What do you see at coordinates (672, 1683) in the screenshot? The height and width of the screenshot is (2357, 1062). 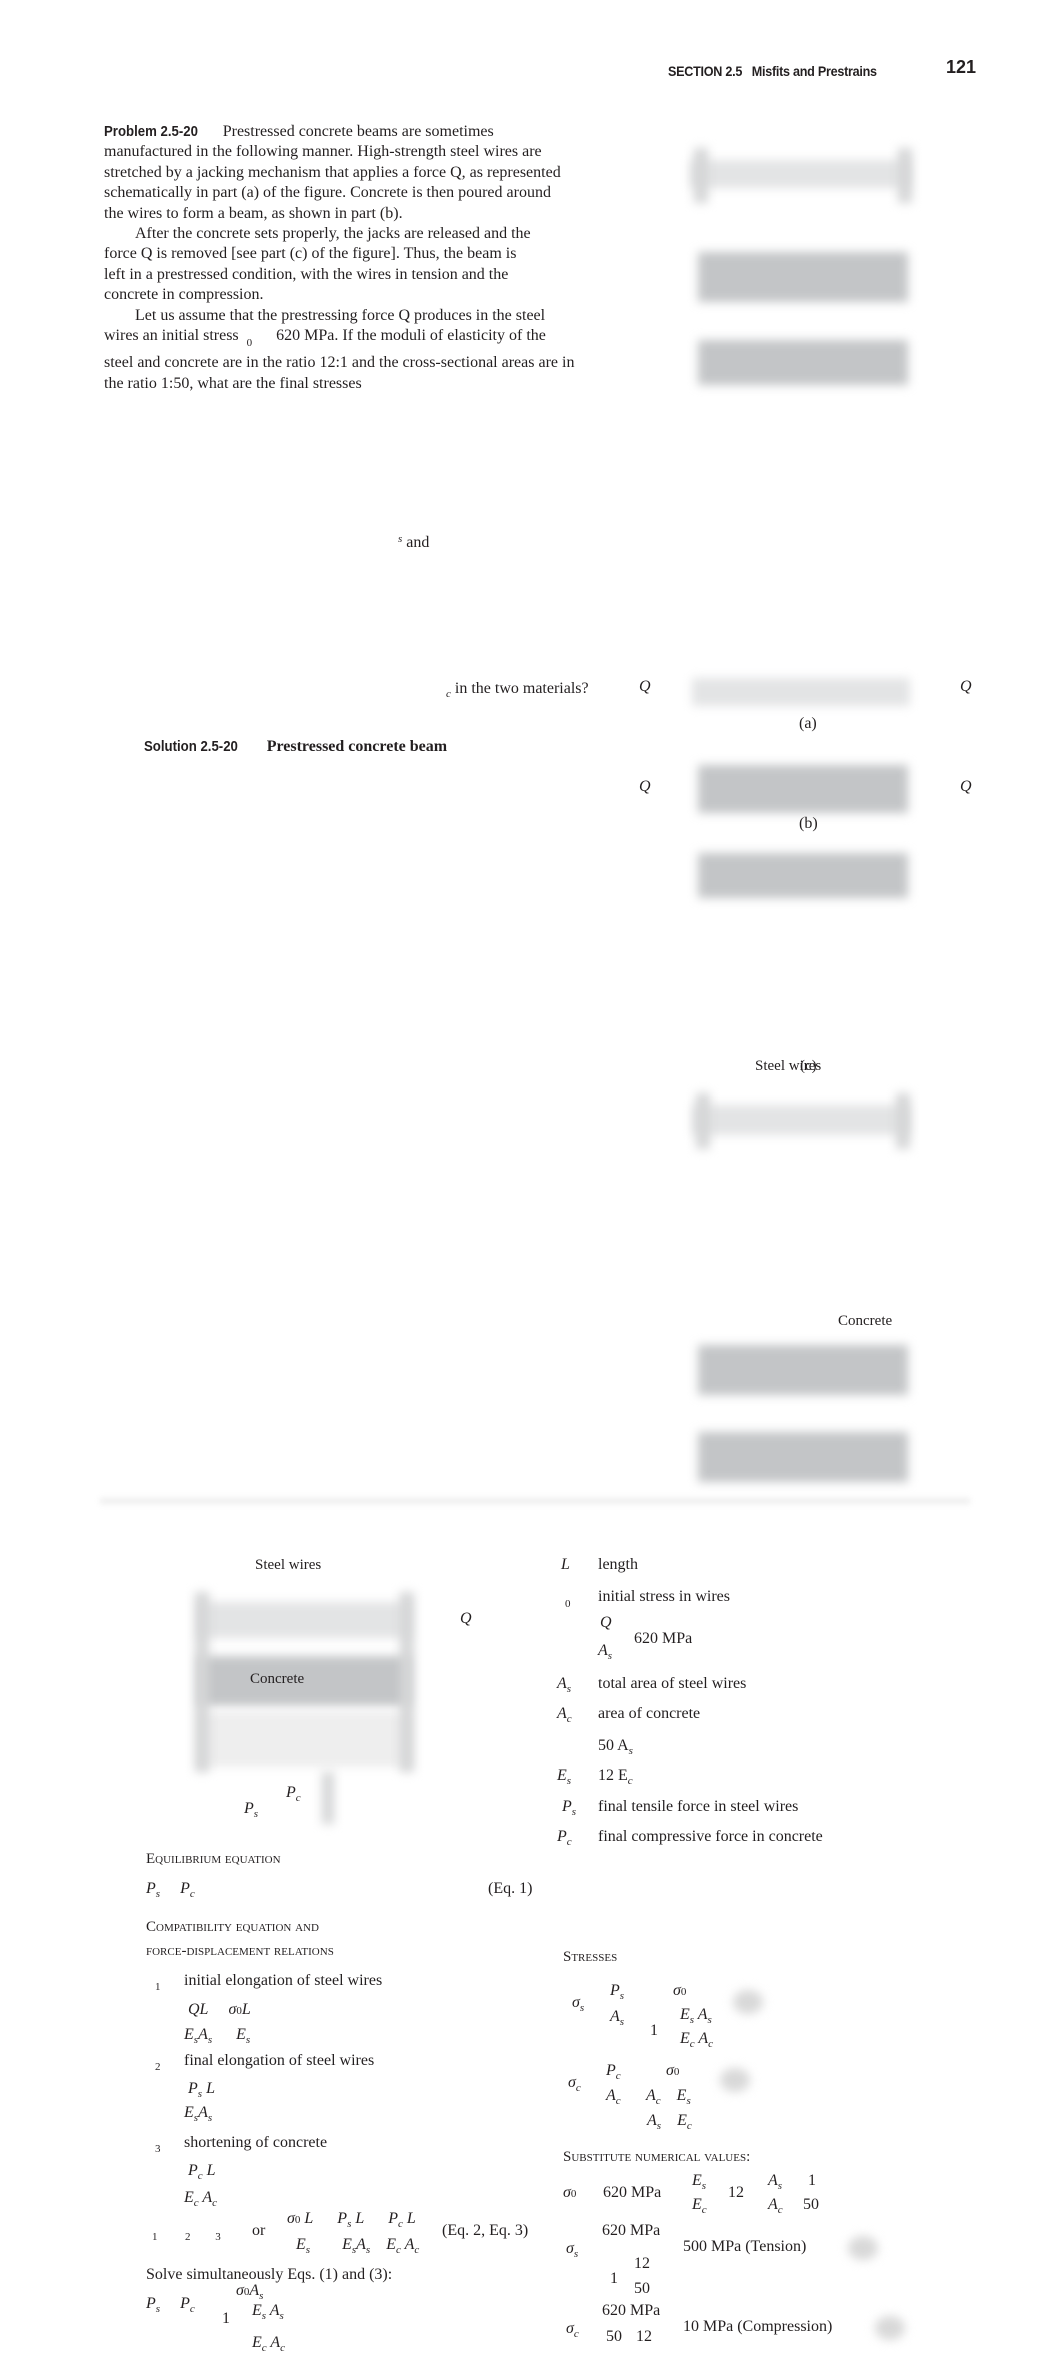 I see `def-text: total area of steel wires` at bounding box center [672, 1683].